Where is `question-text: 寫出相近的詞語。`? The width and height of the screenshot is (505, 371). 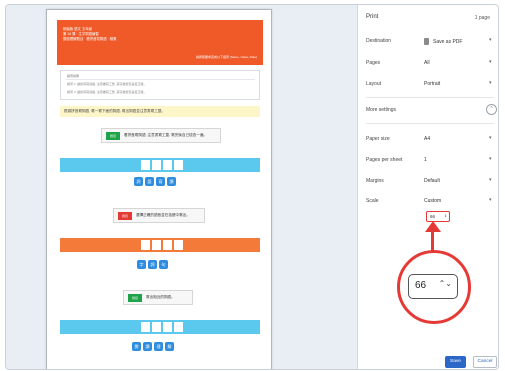 question-text: 寫出相近的詞語。 is located at coordinates (160, 297).